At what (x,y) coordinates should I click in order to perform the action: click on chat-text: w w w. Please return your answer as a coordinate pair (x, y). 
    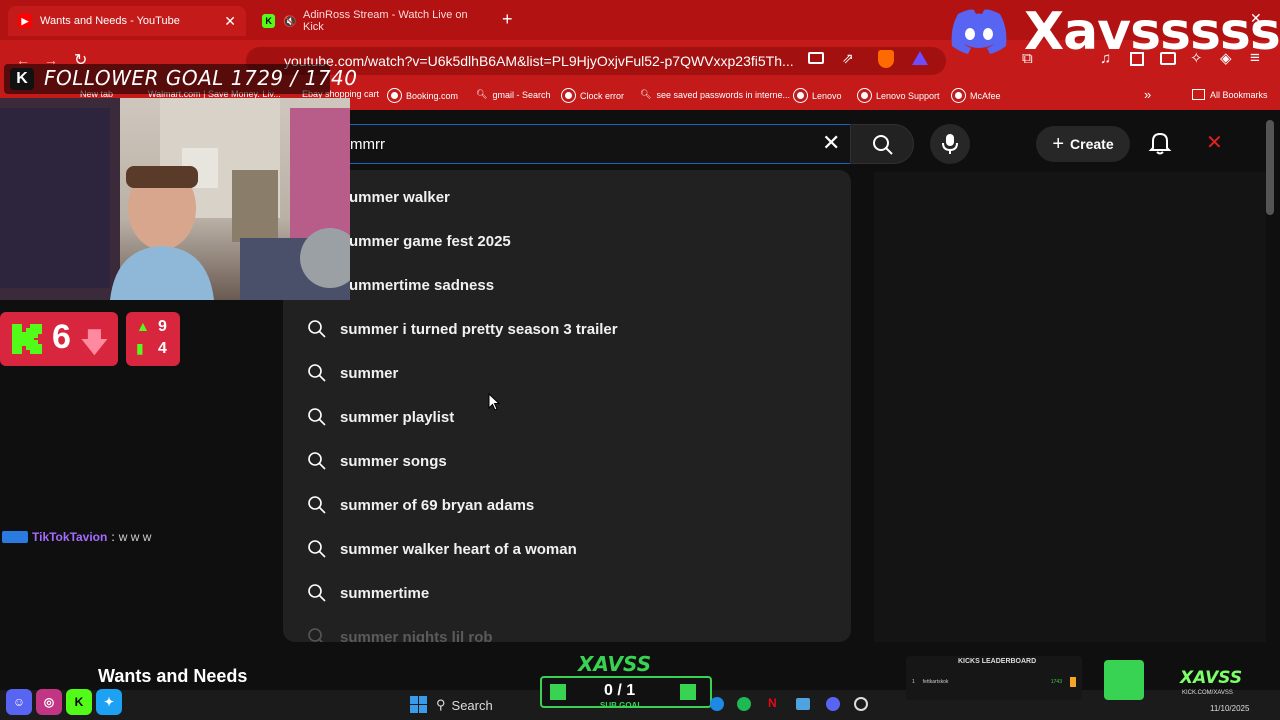
    Looking at the image, I should click on (135, 537).